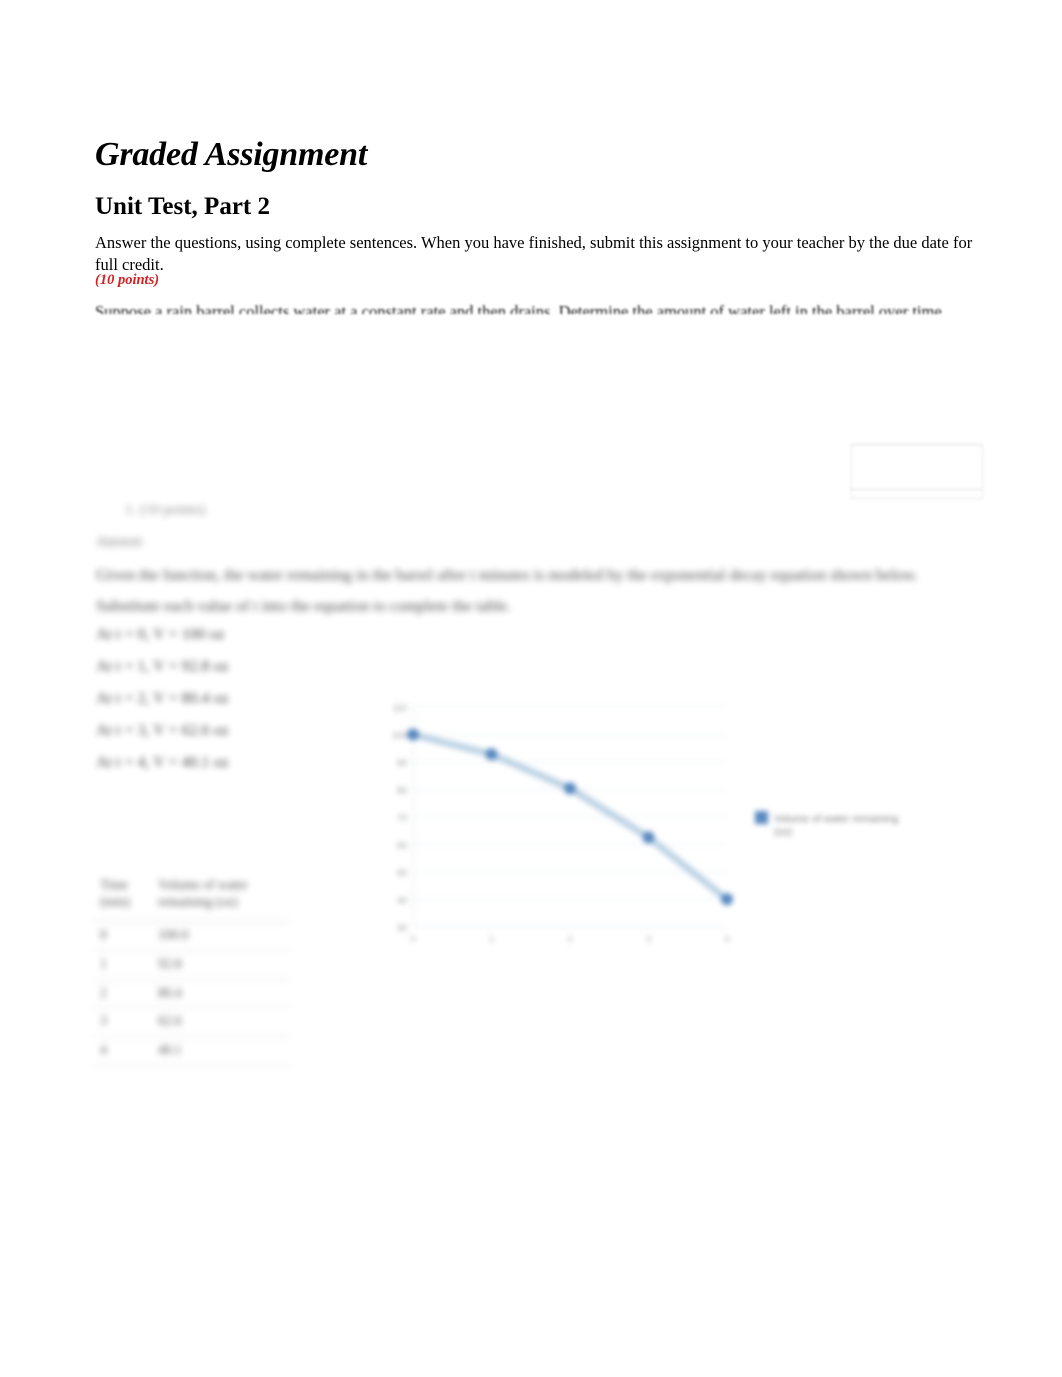 The width and height of the screenshot is (1062, 1377). I want to click on answer-label: Answer, so click(119, 542).